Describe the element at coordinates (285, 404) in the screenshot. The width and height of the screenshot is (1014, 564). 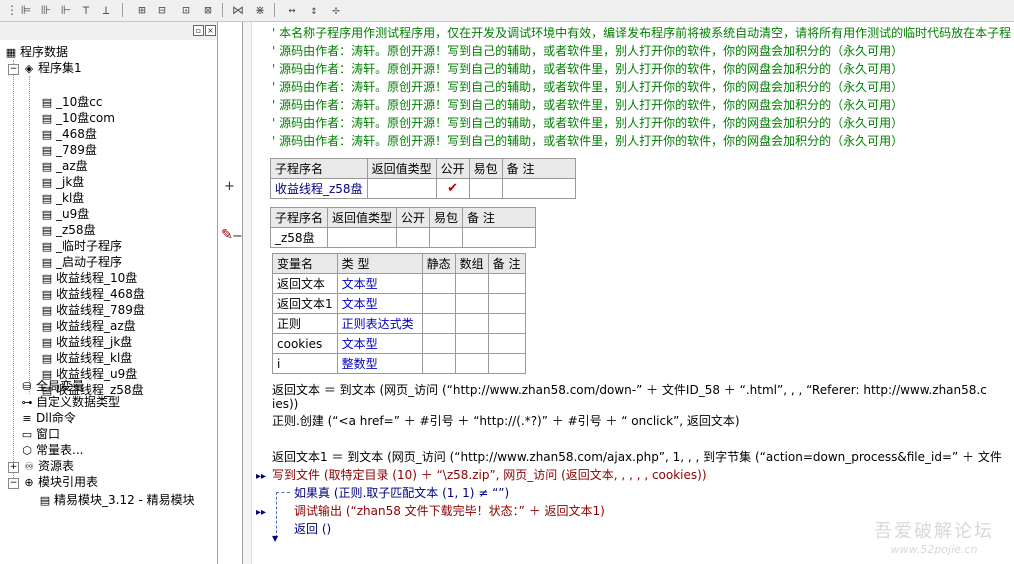
I see `code-line: ies))` at that location.